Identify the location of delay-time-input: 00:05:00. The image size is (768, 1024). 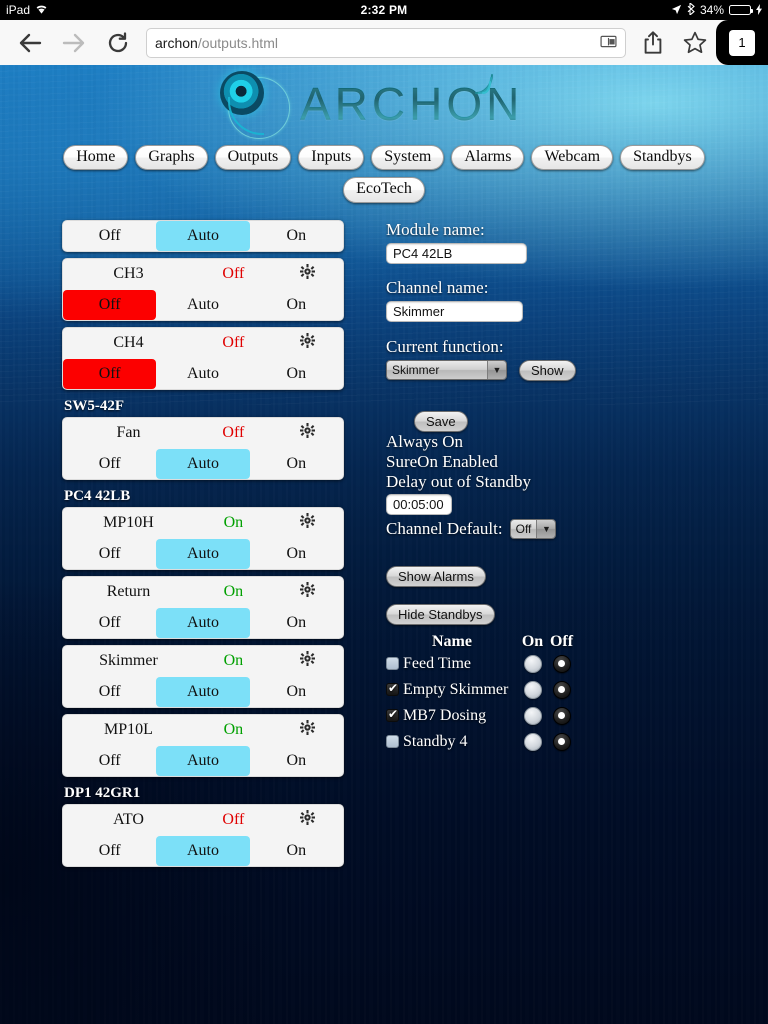
(419, 504).